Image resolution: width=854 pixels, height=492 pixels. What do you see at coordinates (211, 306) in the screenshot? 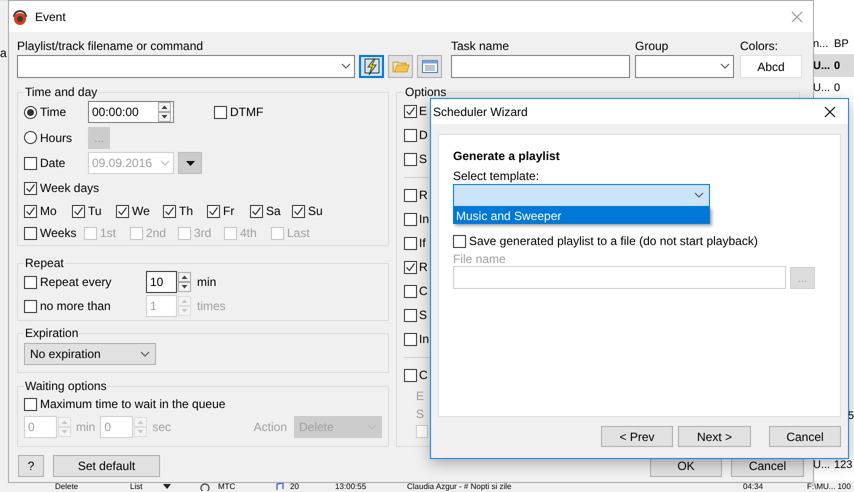
I see `unit-label: times` at bounding box center [211, 306].